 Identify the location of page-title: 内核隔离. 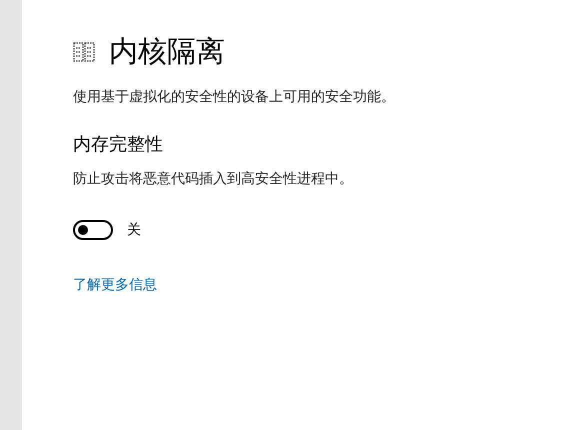
(167, 51).